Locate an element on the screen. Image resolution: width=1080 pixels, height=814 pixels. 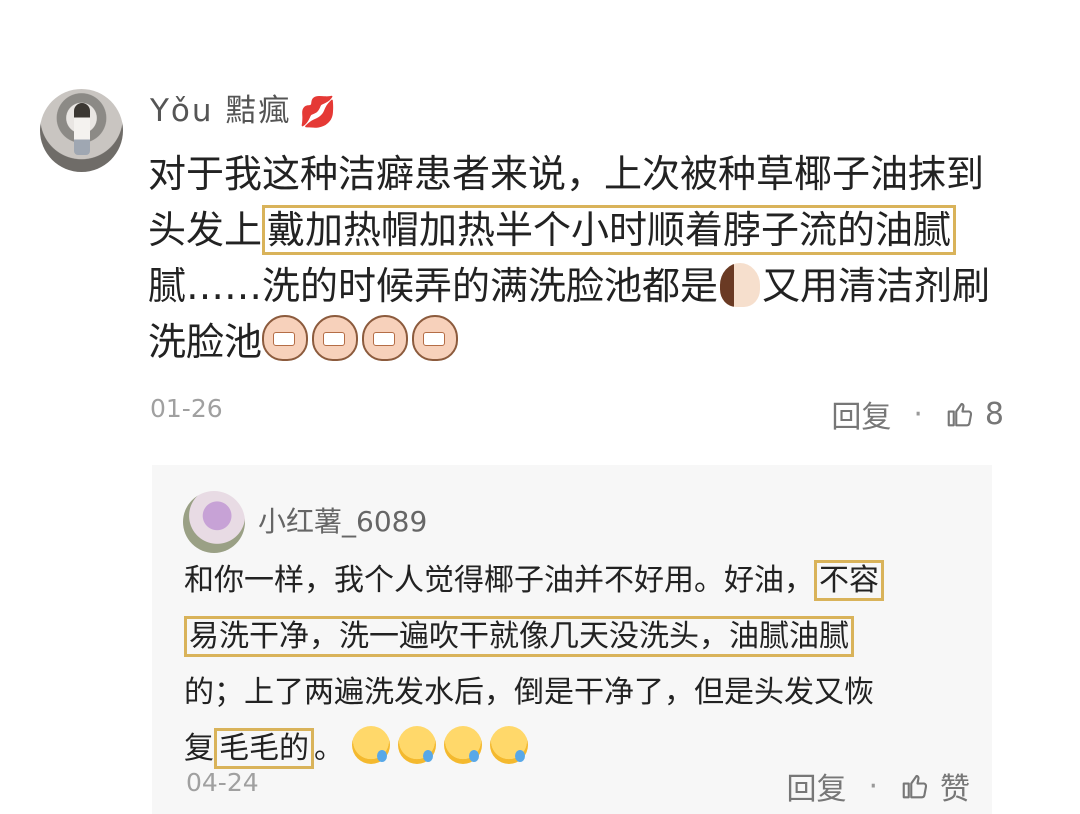
reply-line: 和你一样，我个人觉得椰子油并不好用。好油， 不容 is located at coordinates (579, 581).